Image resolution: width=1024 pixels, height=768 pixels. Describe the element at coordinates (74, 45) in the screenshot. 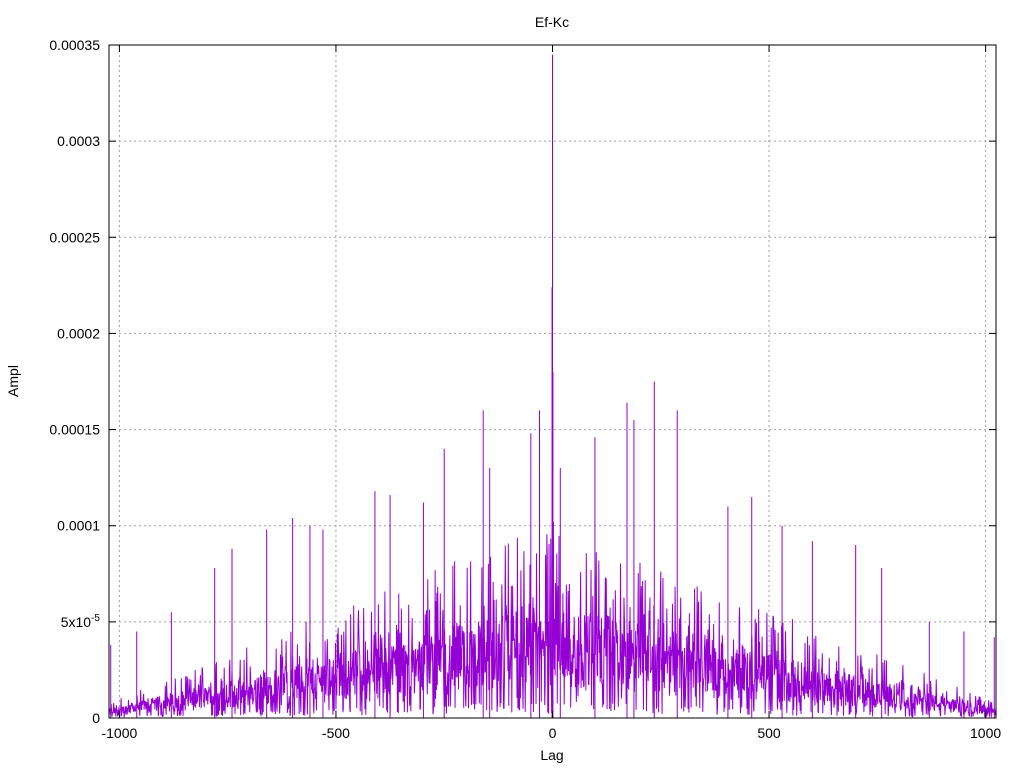

I see `y-tick-label: 0.00035` at that location.